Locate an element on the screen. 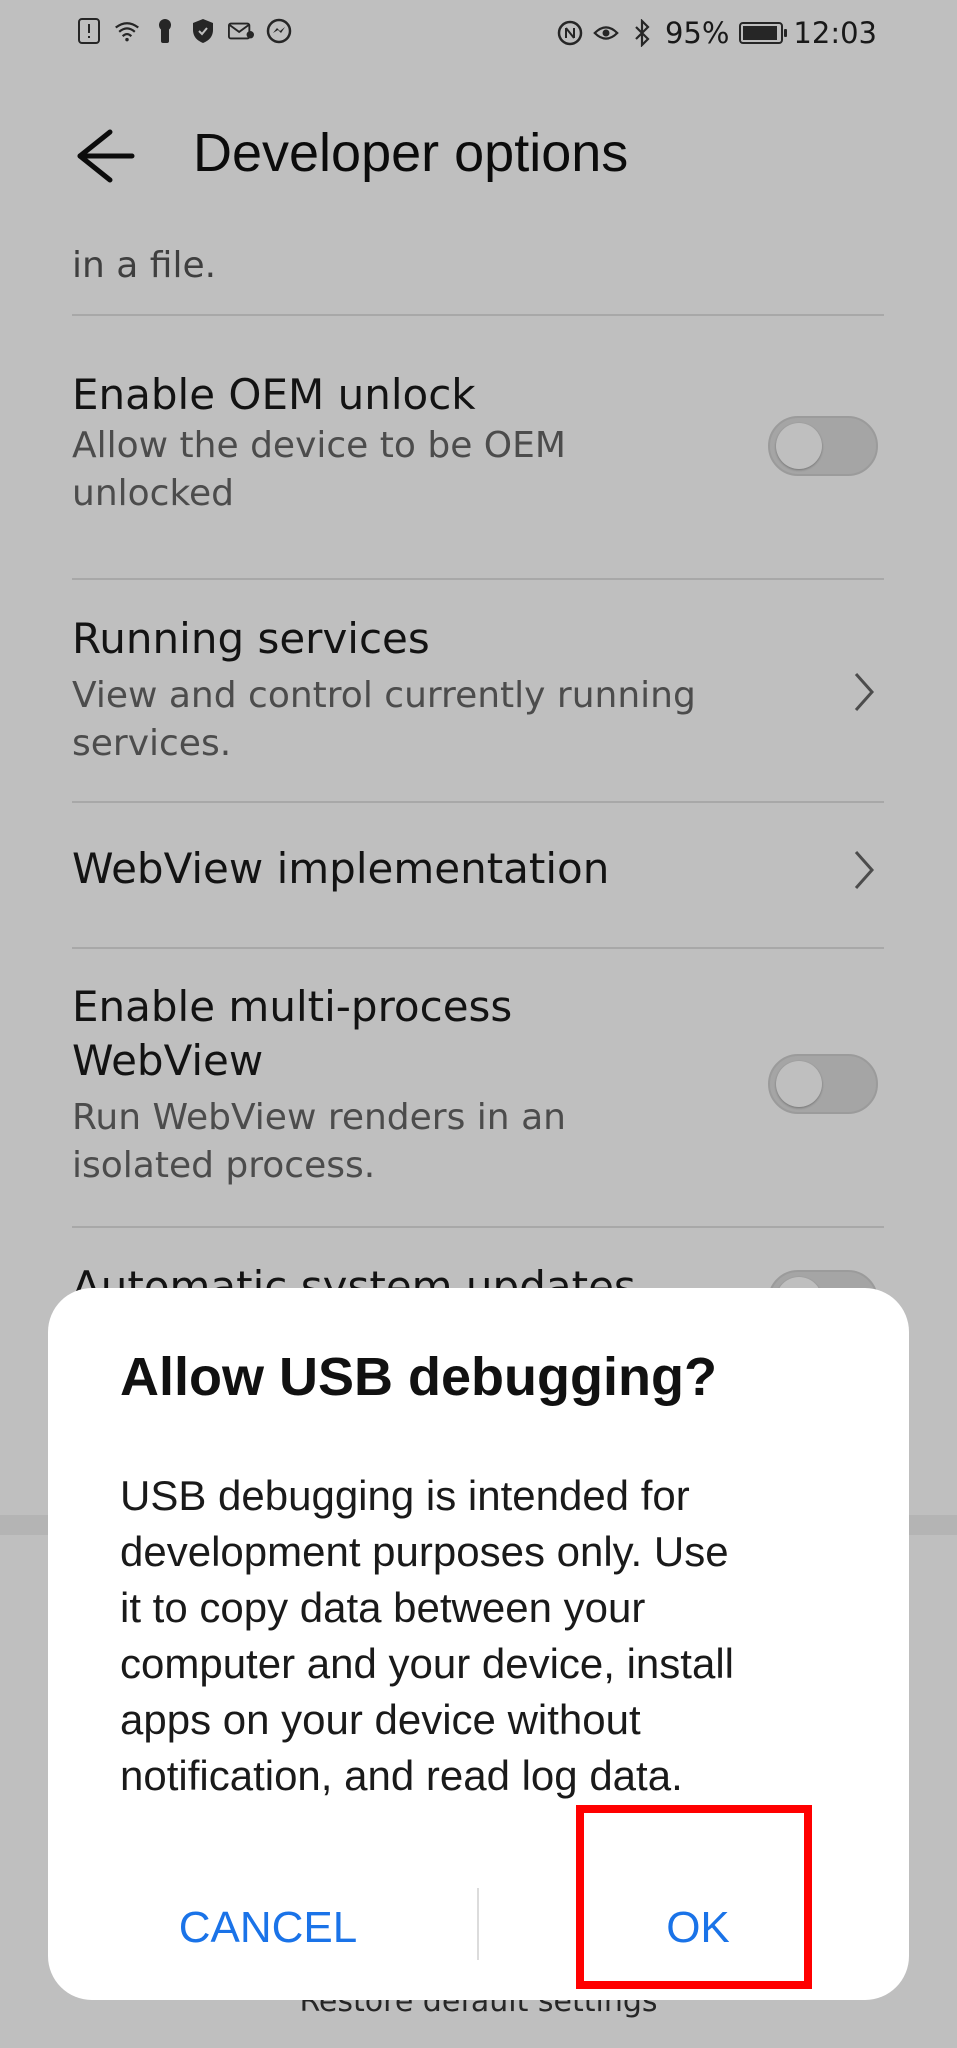  button-separator is located at coordinates (478, 1924).